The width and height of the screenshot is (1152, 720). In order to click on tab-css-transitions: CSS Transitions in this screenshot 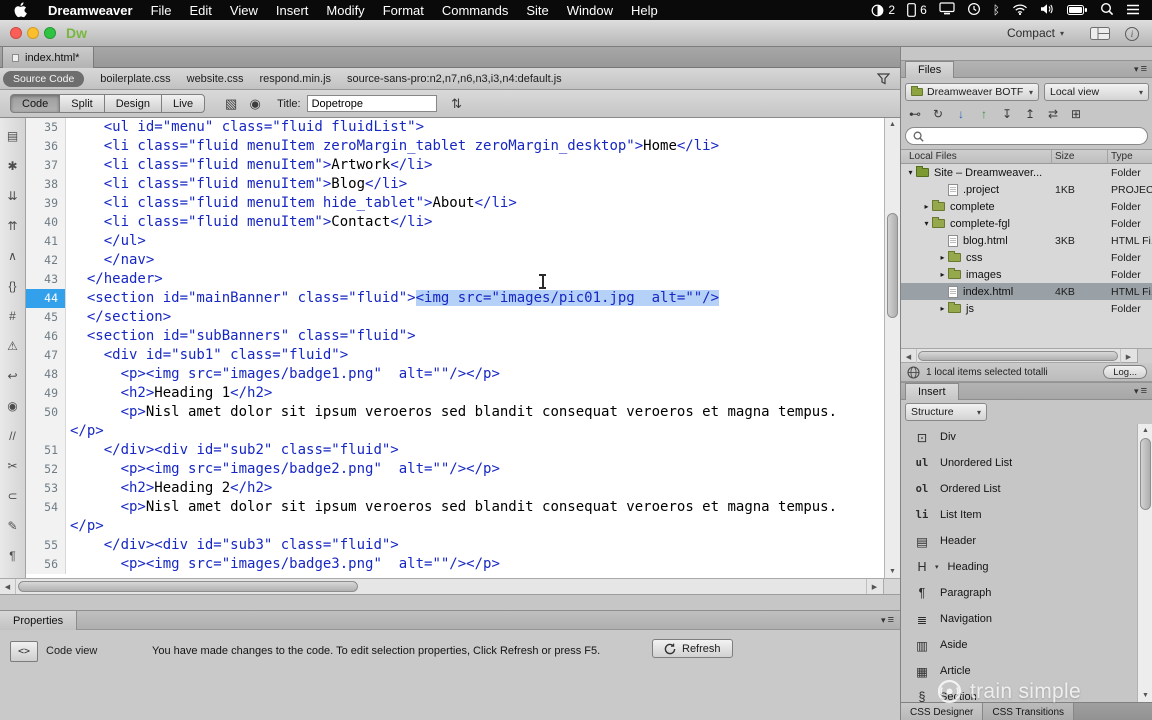, I will do `click(1029, 711)`.